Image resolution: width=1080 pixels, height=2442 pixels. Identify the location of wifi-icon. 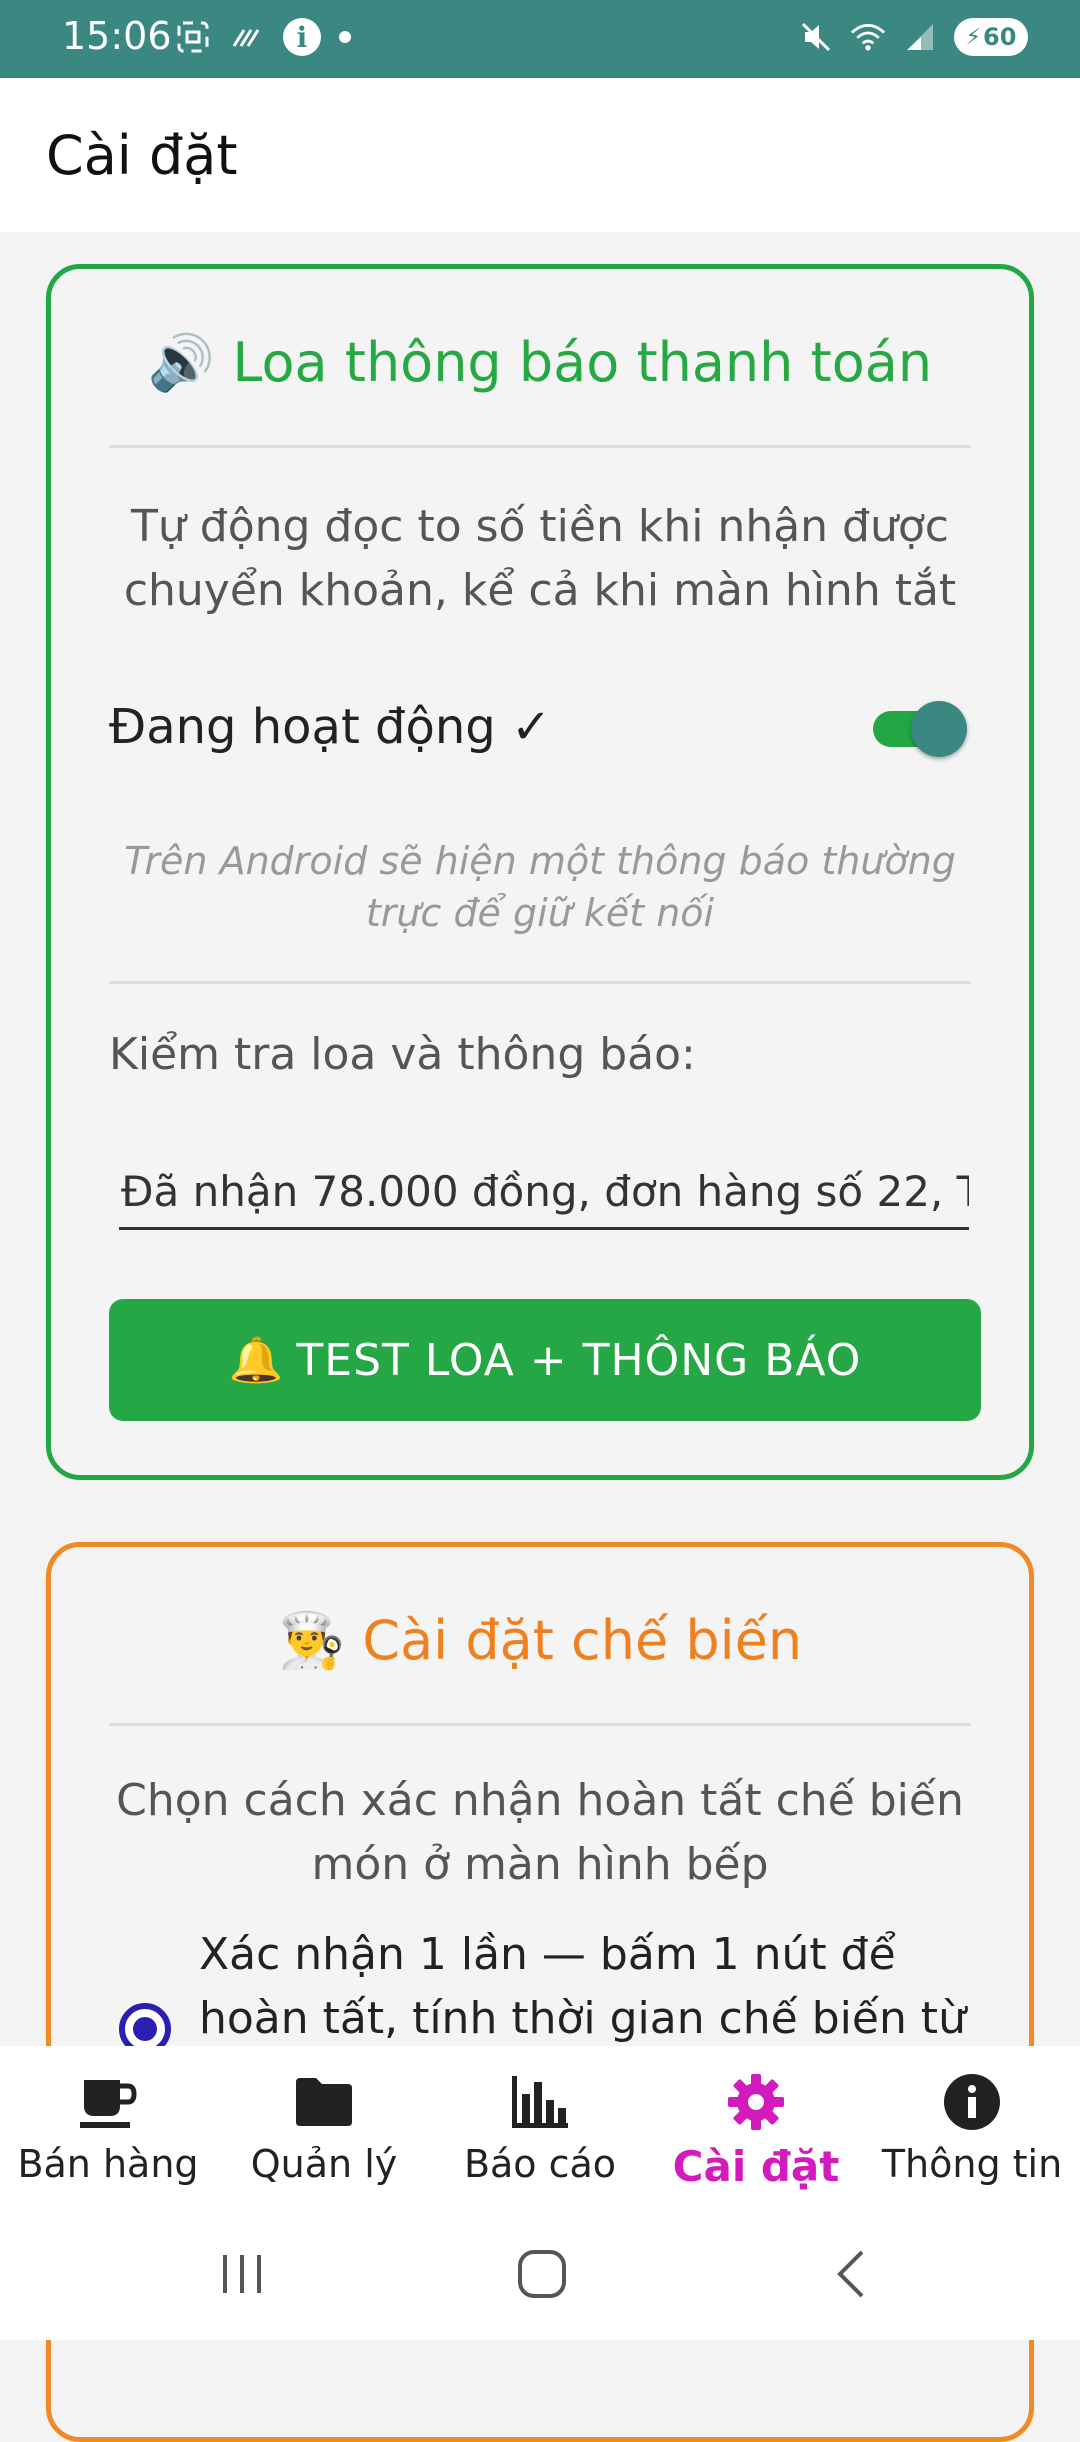
(868, 37).